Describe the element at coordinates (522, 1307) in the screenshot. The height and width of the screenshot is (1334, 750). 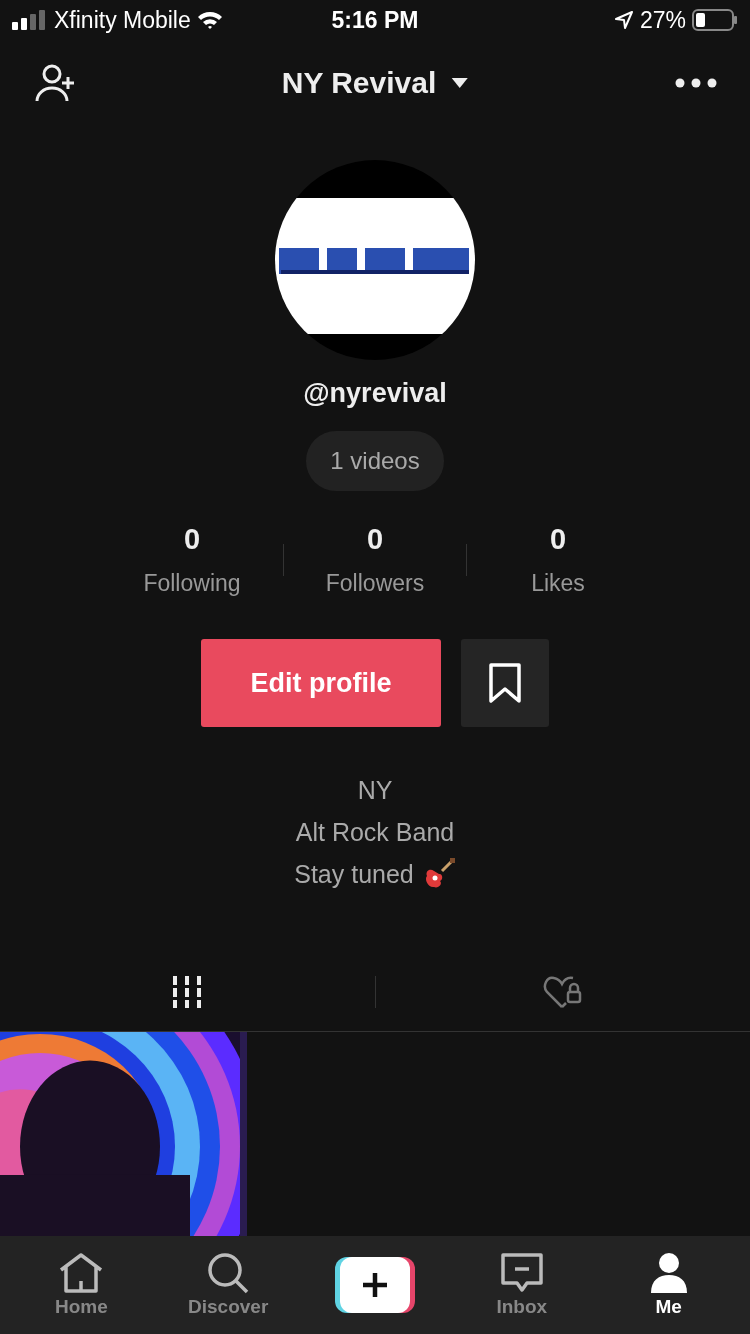
I see `nav-label: Inbox` at that location.